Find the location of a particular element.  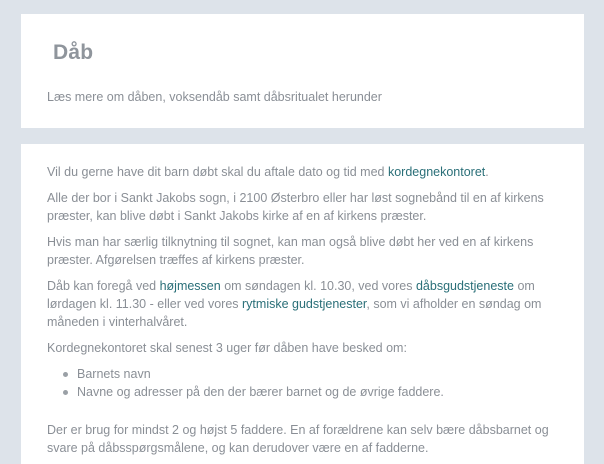

list-item: Barnets navn is located at coordinates (310, 374).